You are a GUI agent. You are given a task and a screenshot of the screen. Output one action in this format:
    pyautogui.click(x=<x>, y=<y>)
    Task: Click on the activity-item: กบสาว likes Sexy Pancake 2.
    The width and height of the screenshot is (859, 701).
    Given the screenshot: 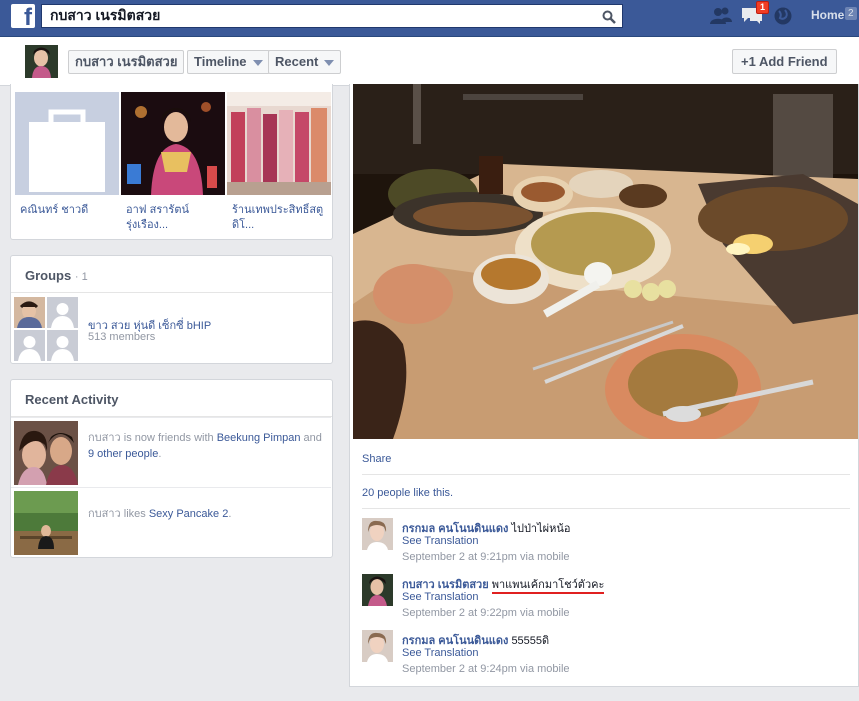 What is the action you would take?
    pyautogui.click(x=171, y=522)
    